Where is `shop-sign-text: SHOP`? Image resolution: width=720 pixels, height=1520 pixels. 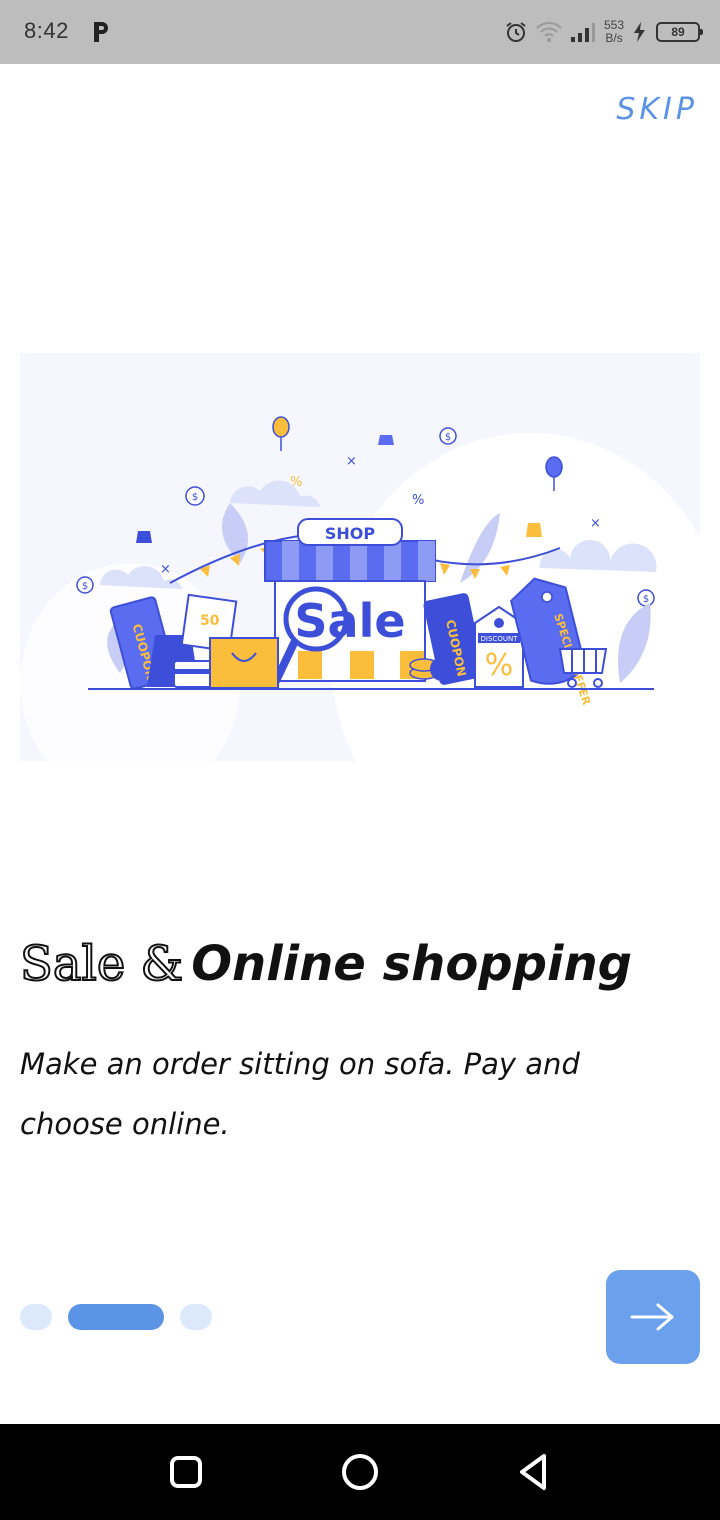
shop-sign-text: SHOP is located at coordinates (350, 533).